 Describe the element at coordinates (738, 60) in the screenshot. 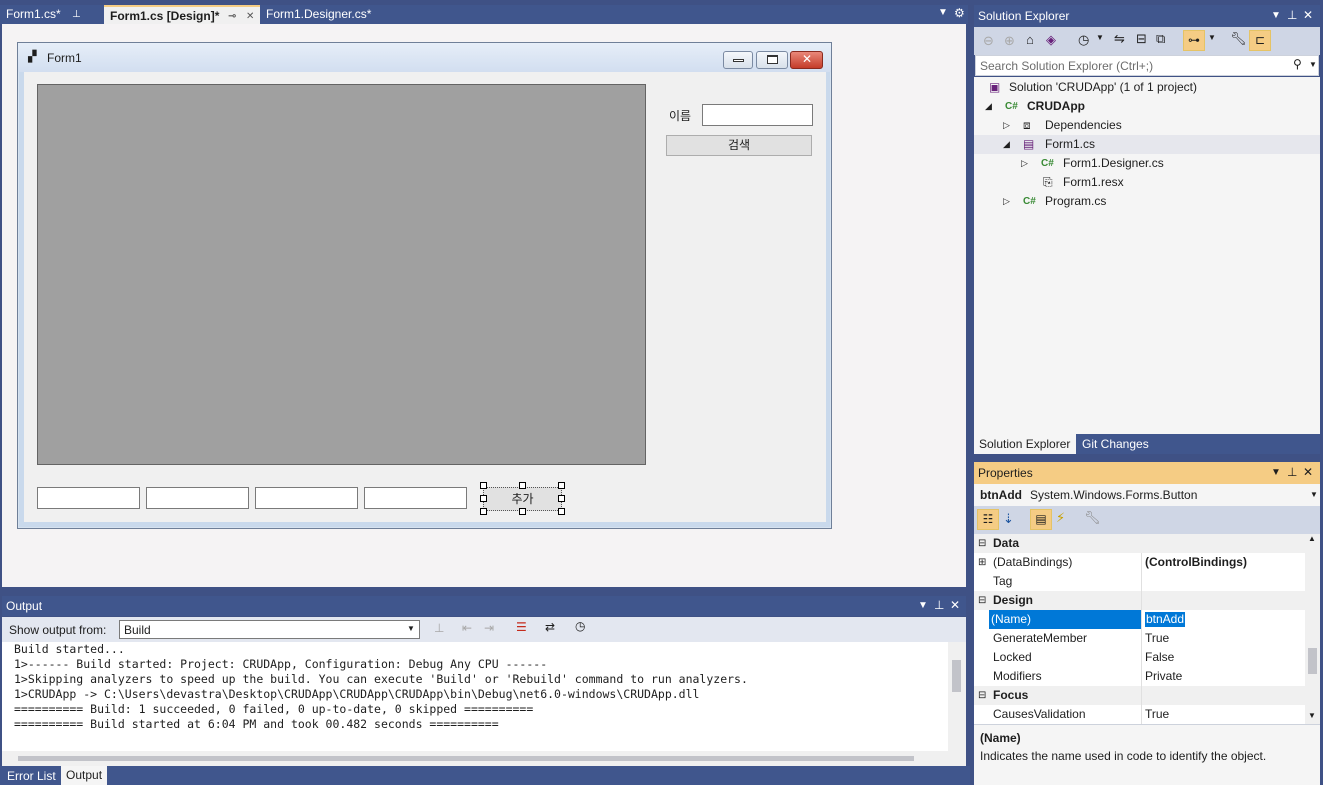

I see `minimize-button` at that location.